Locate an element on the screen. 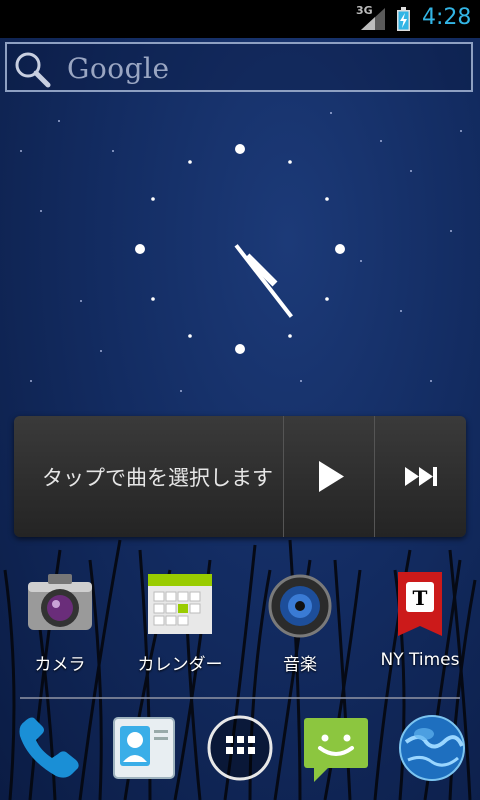 This screenshot has width=480, height=800. status-bar: 3G 4:28 is located at coordinates (240, 19).